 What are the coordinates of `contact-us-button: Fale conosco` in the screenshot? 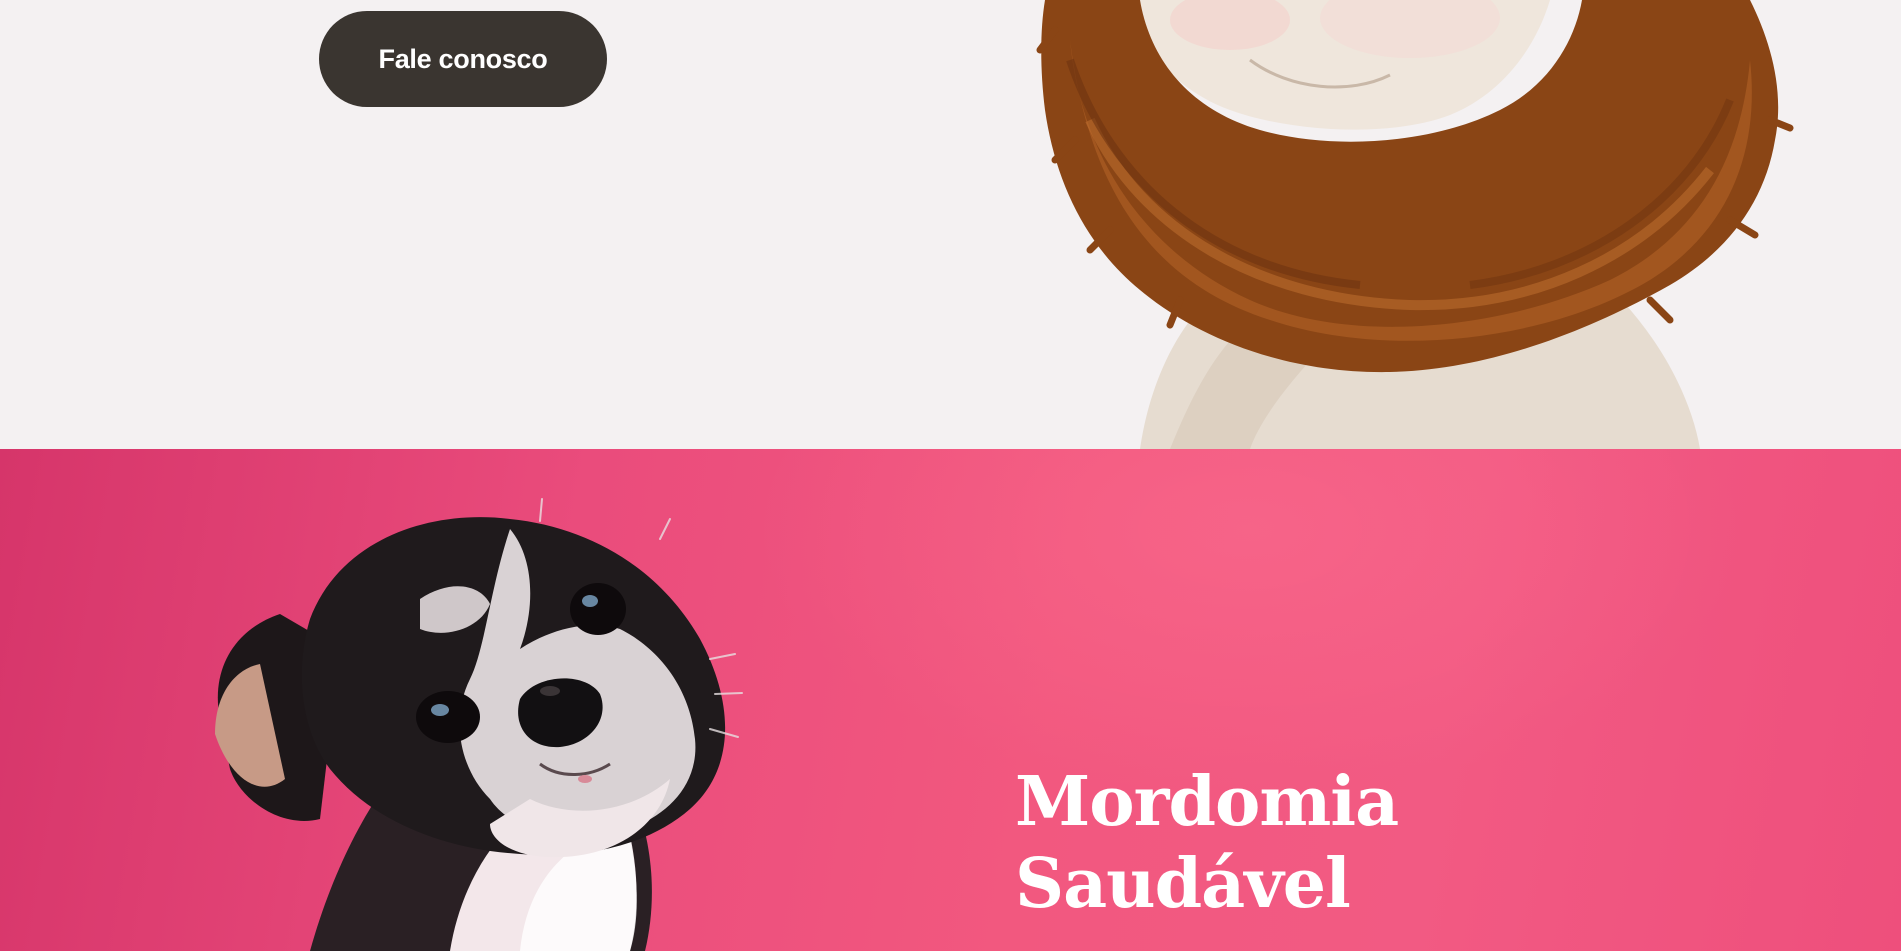 It's located at (463, 59).